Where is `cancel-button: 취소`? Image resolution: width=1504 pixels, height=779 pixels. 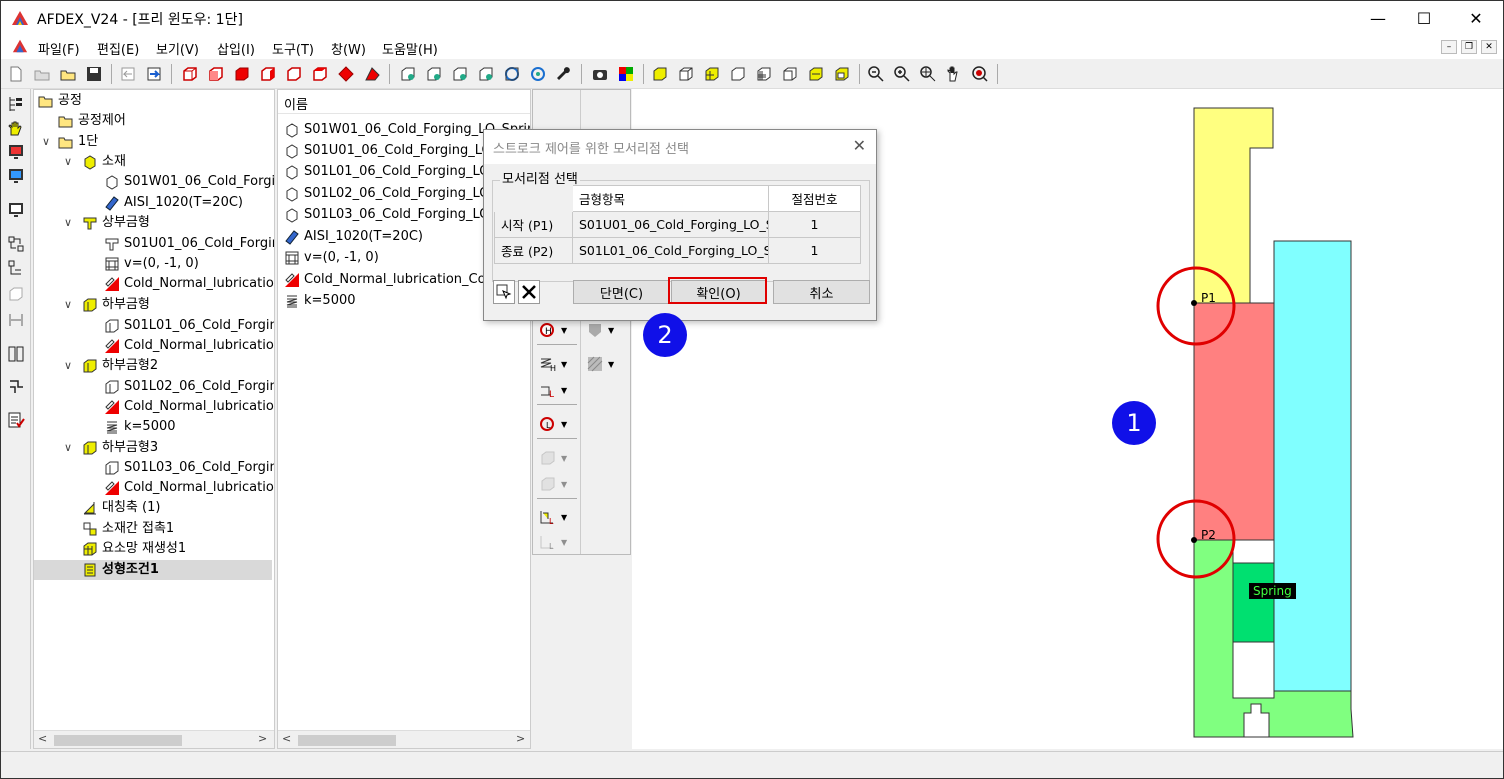
cancel-button: 취소 is located at coordinates (821, 292).